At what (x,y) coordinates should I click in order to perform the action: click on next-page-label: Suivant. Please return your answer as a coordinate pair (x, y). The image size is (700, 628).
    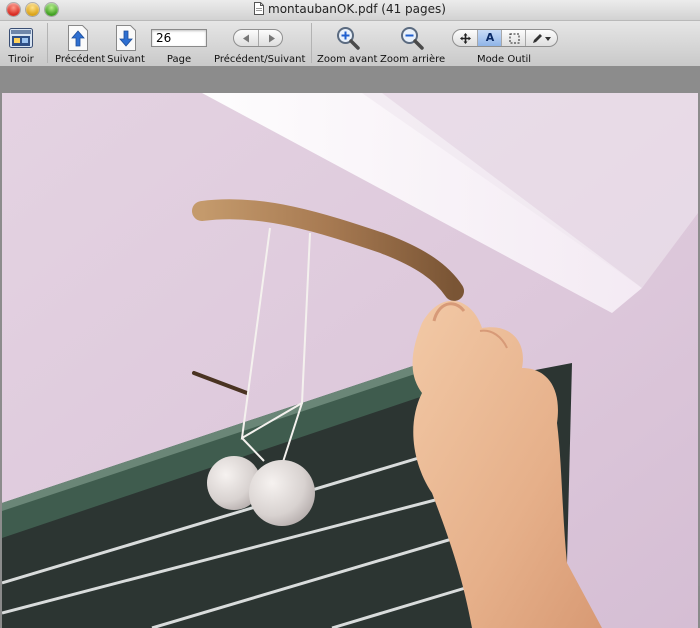
    Looking at the image, I should click on (126, 59).